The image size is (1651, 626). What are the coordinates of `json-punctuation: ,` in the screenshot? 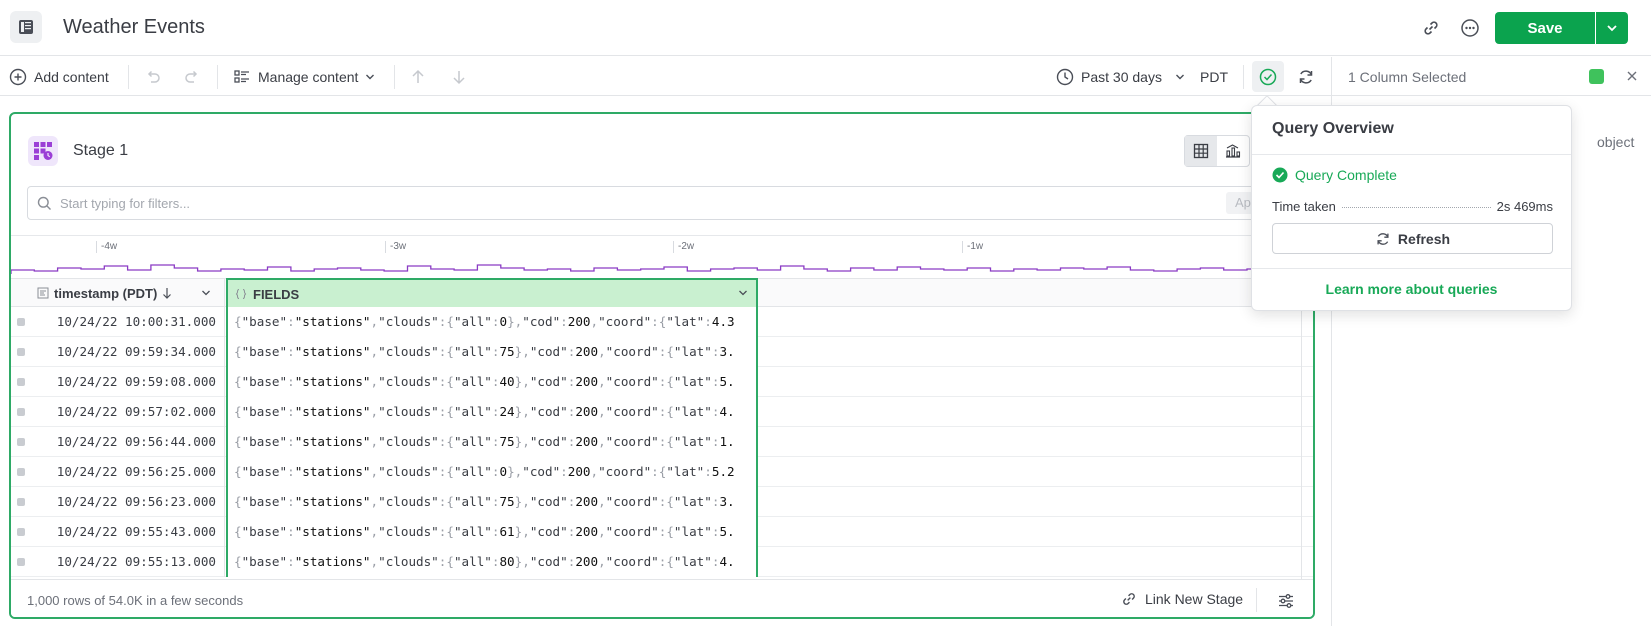 It's located at (602, 411).